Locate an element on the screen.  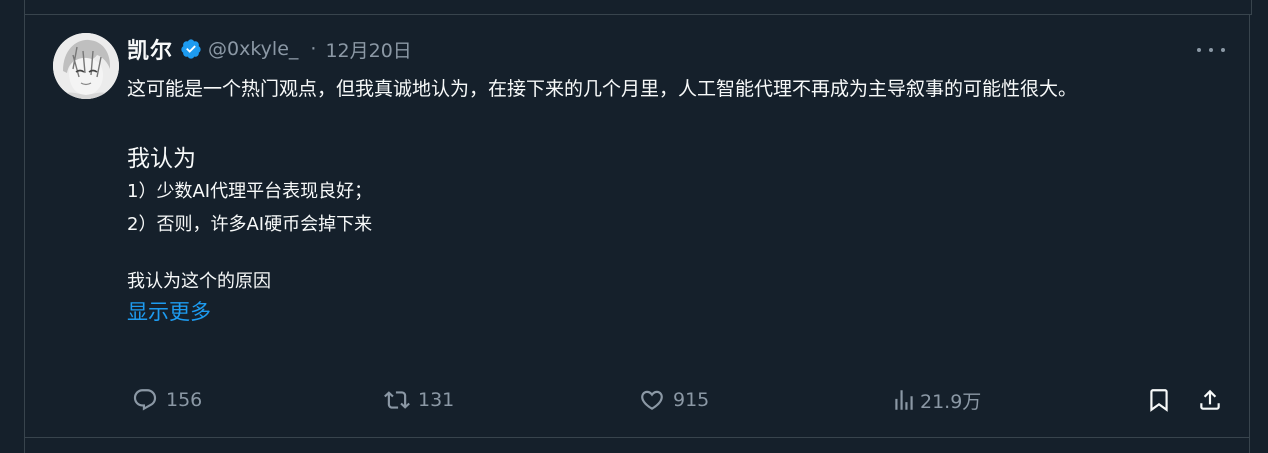
share-icon is located at coordinates (1210, 399).